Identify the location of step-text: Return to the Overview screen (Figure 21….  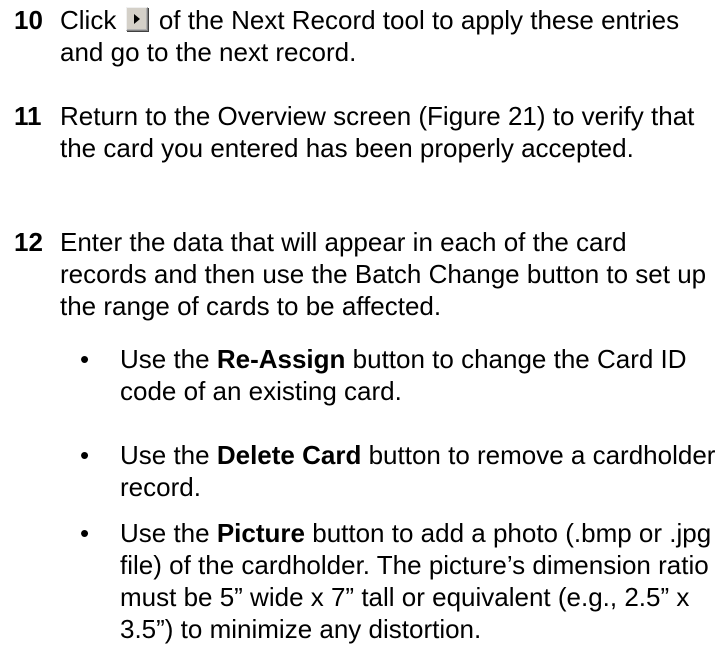
(377, 132).